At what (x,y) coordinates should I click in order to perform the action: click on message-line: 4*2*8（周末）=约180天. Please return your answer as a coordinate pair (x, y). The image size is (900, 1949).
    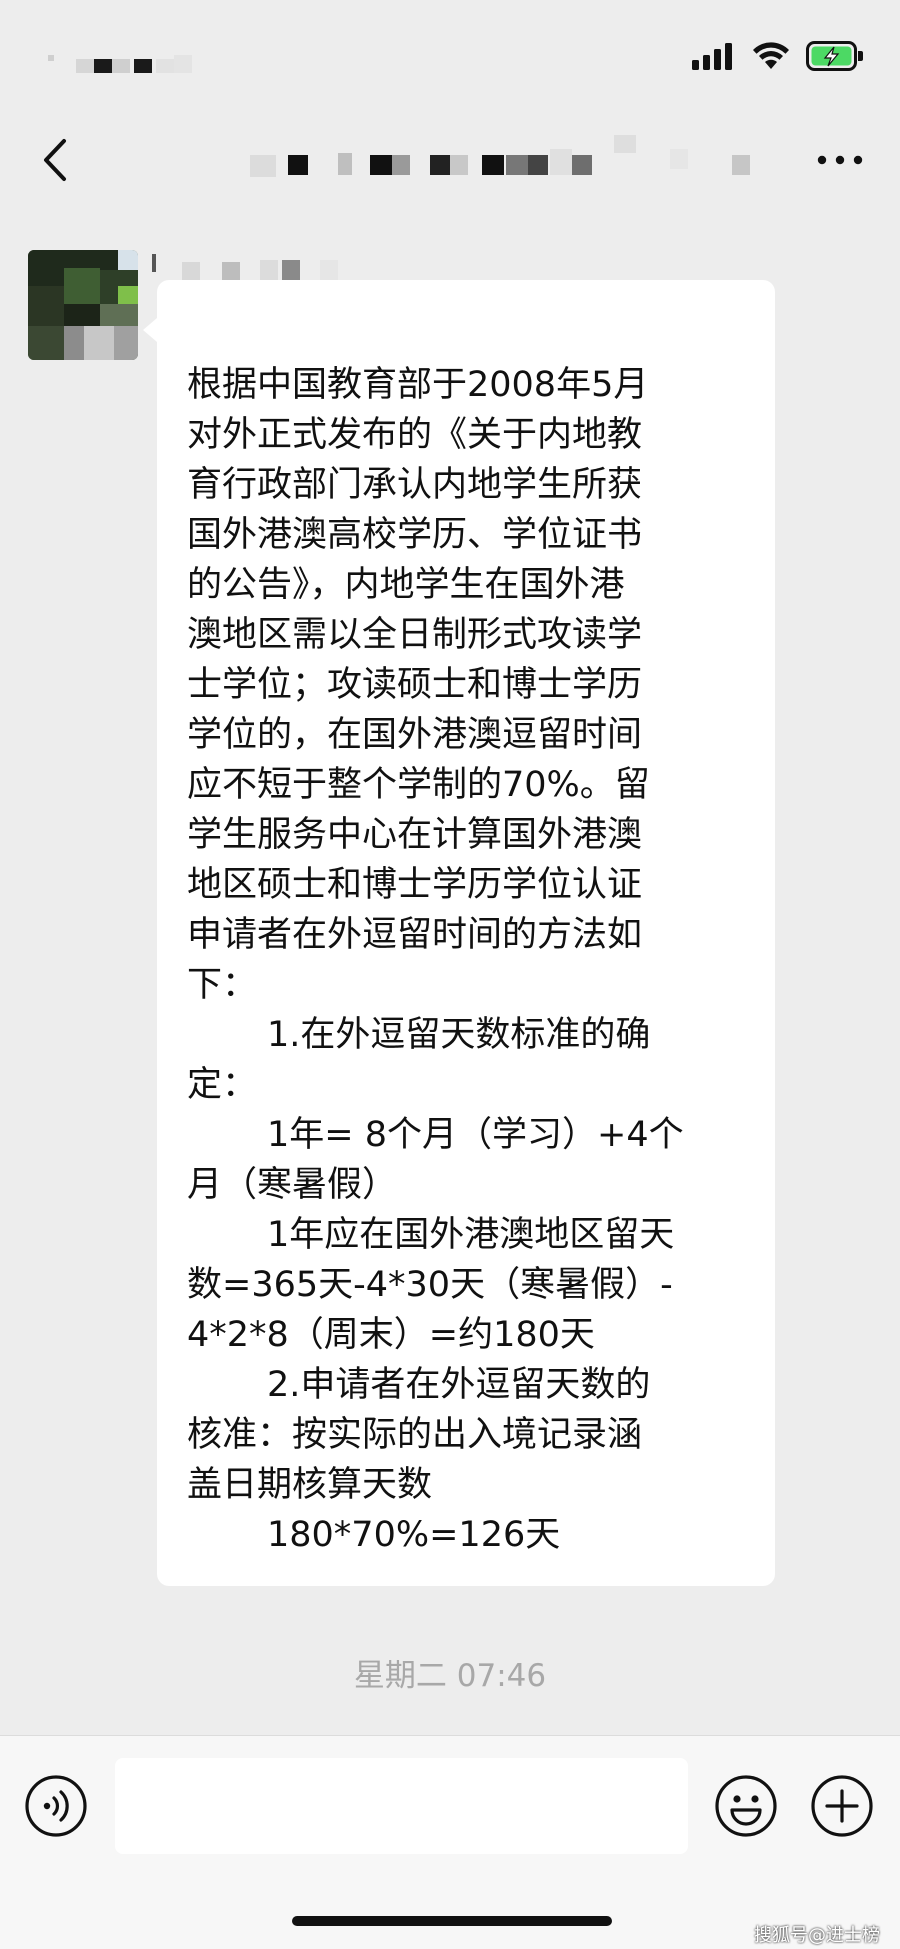
    Looking at the image, I should click on (391, 1335).